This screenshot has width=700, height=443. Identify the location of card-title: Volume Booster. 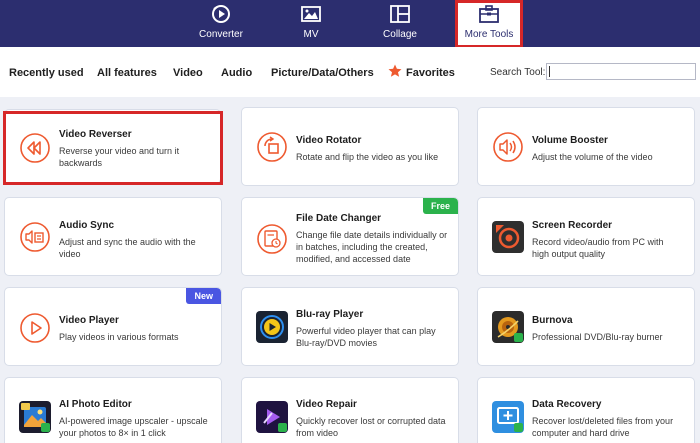
(570, 140).